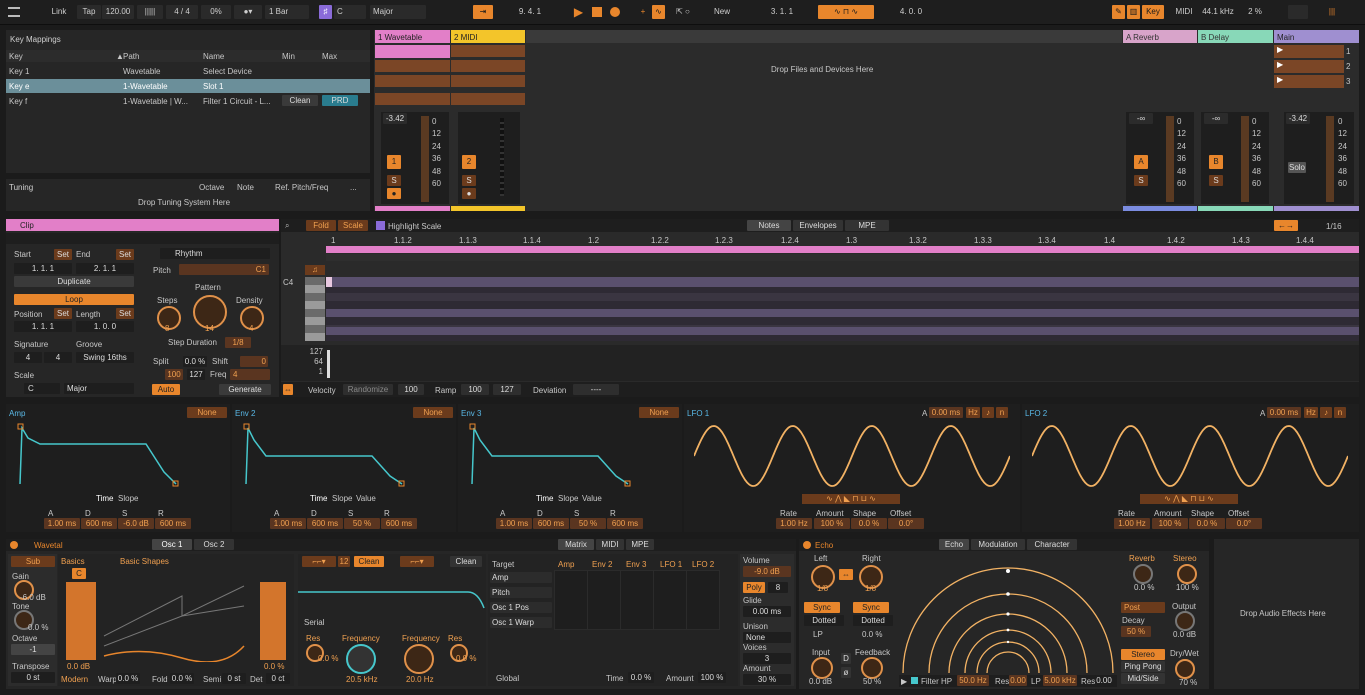 The image size is (1365, 695). Describe the element at coordinates (1284, 412) in the screenshot. I see `lfo-attack-field: 0.00 ms` at that location.